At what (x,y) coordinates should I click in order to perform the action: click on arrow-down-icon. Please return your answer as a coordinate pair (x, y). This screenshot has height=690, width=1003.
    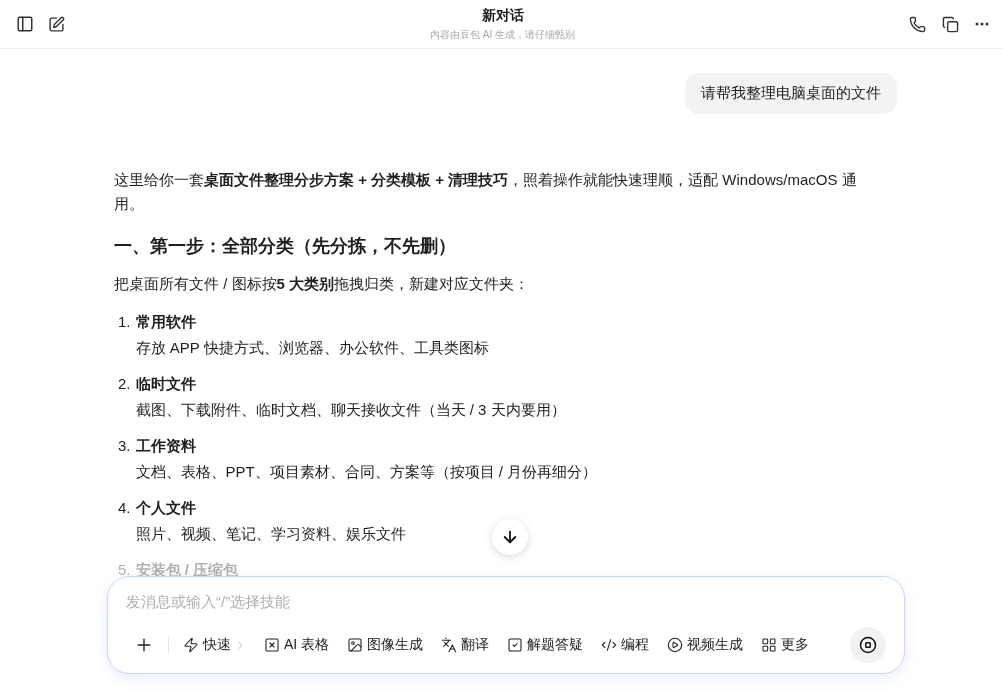
    Looking at the image, I should click on (510, 537).